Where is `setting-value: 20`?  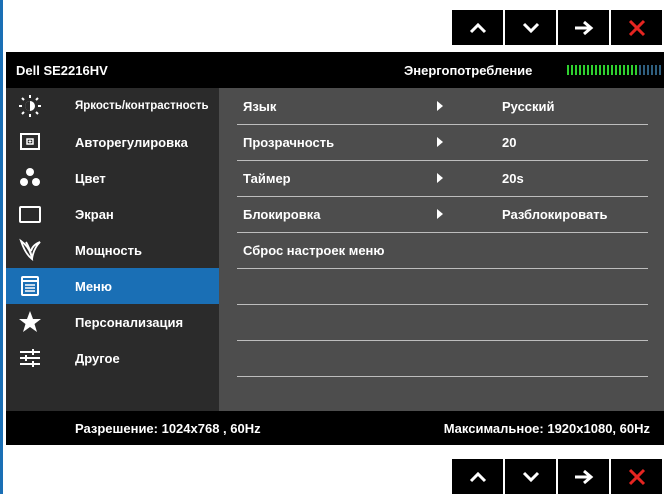
setting-value: 20 is located at coordinates (509, 142).